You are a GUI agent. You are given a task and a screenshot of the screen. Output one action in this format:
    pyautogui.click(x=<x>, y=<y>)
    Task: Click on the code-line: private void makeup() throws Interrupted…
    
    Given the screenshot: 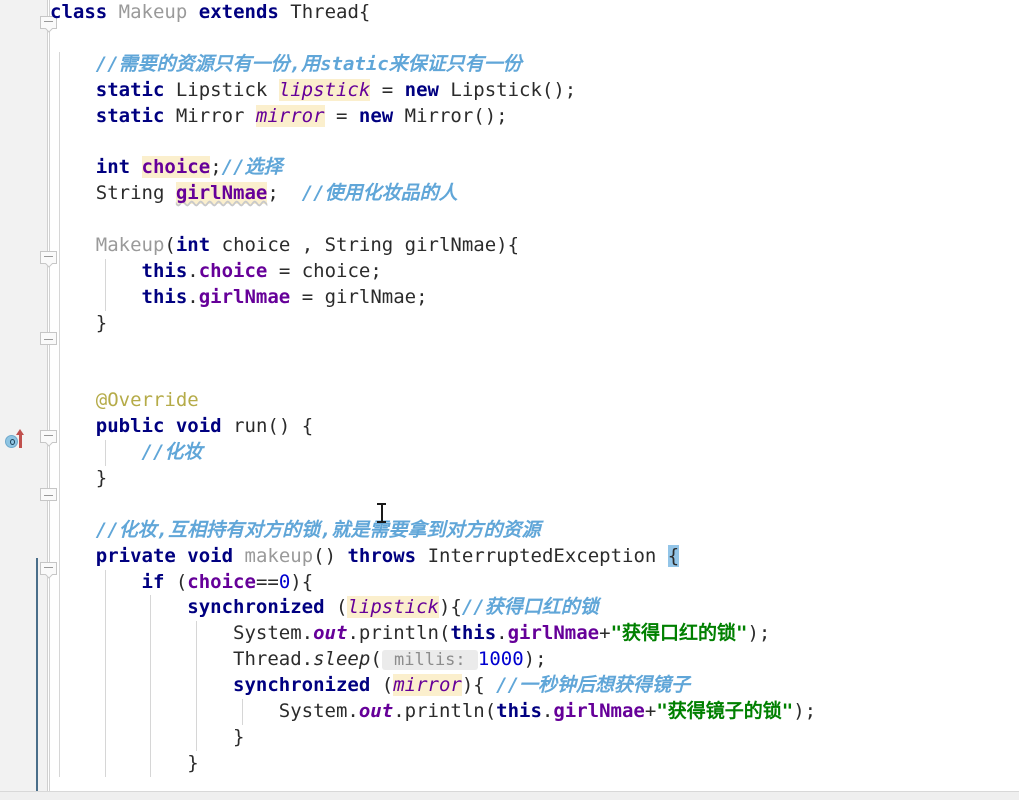 What is the action you would take?
    pyautogui.click(x=534, y=556)
    